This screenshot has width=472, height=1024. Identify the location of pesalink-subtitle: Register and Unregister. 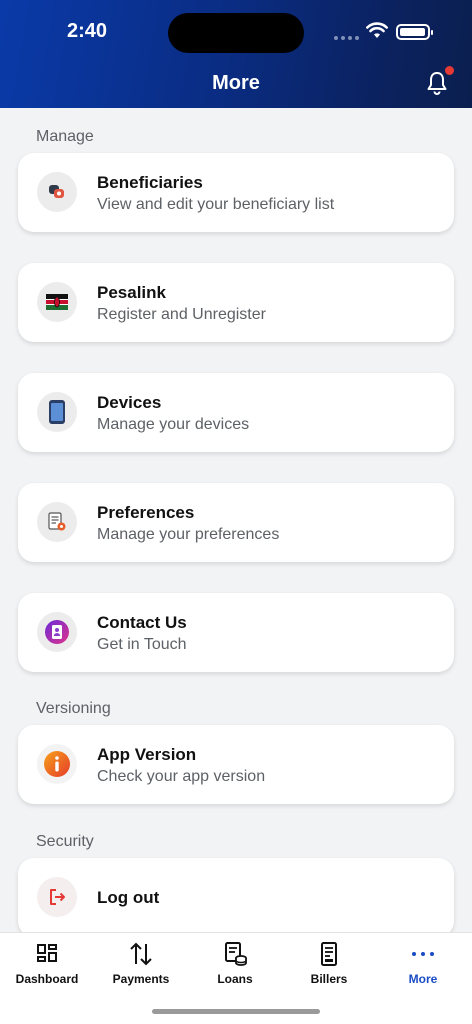
(181, 314).